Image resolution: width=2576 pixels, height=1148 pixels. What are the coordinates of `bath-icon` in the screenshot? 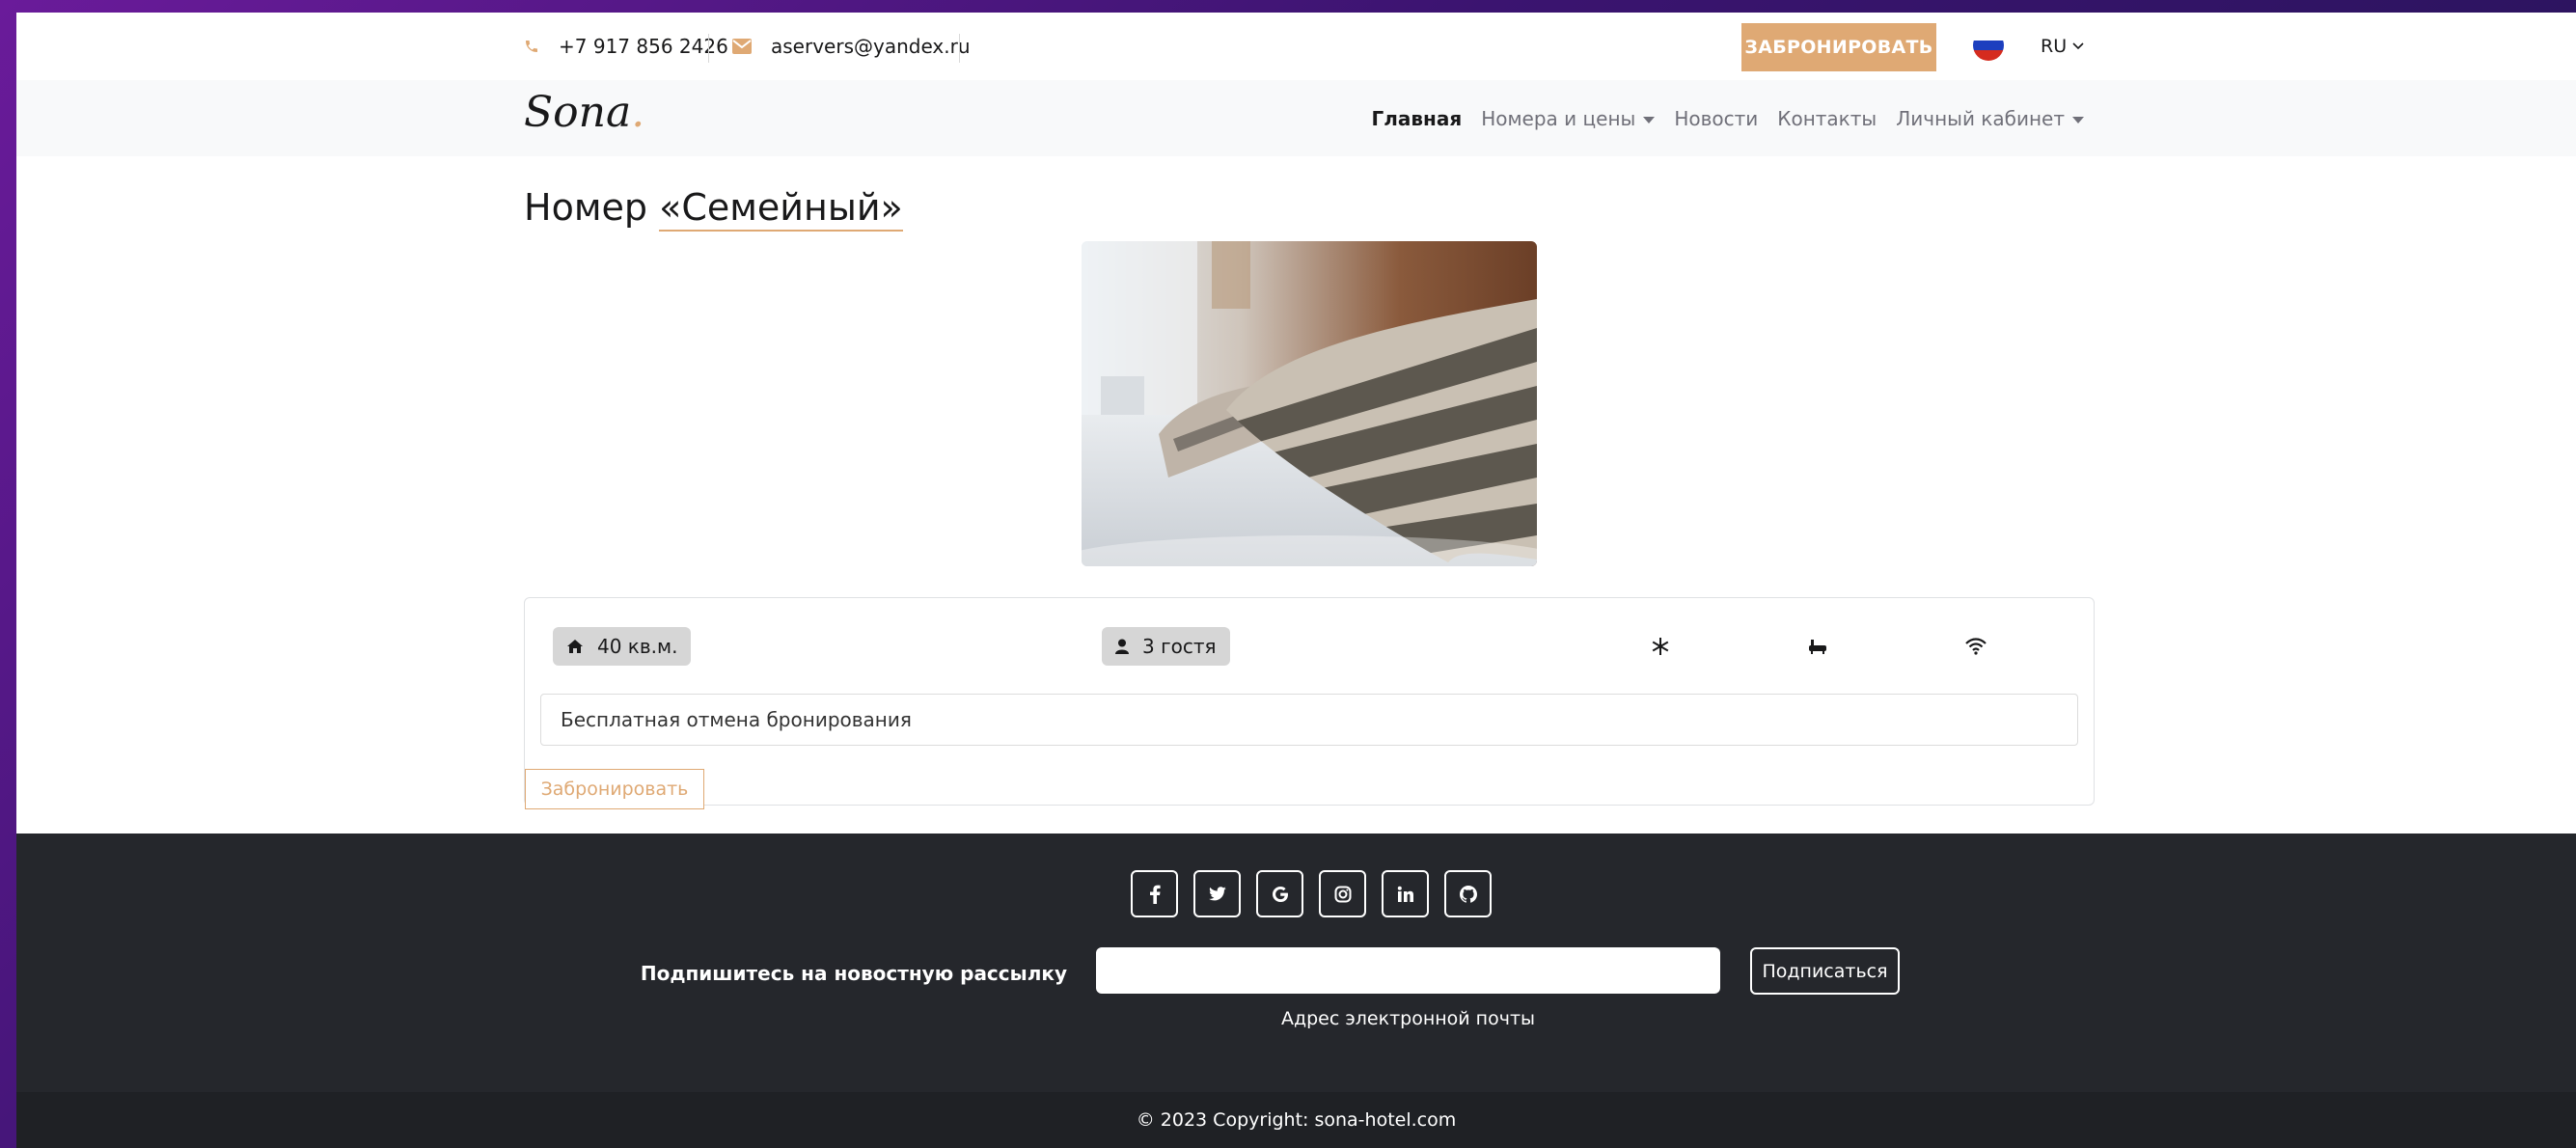 It's located at (1817, 646).